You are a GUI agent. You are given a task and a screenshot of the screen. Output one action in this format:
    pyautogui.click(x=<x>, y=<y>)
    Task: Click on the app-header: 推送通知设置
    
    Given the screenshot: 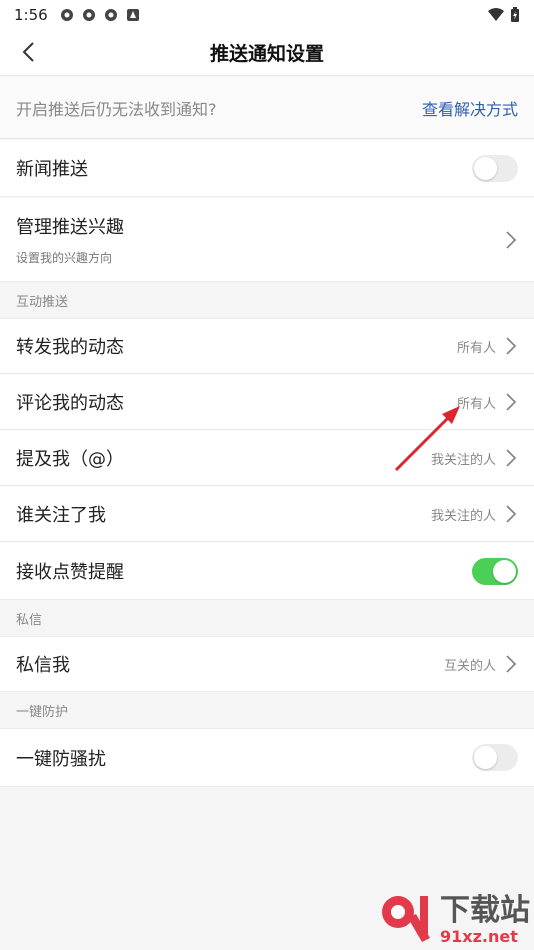 What is the action you would take?
    pyautogui.click(x=267, y=53)
    